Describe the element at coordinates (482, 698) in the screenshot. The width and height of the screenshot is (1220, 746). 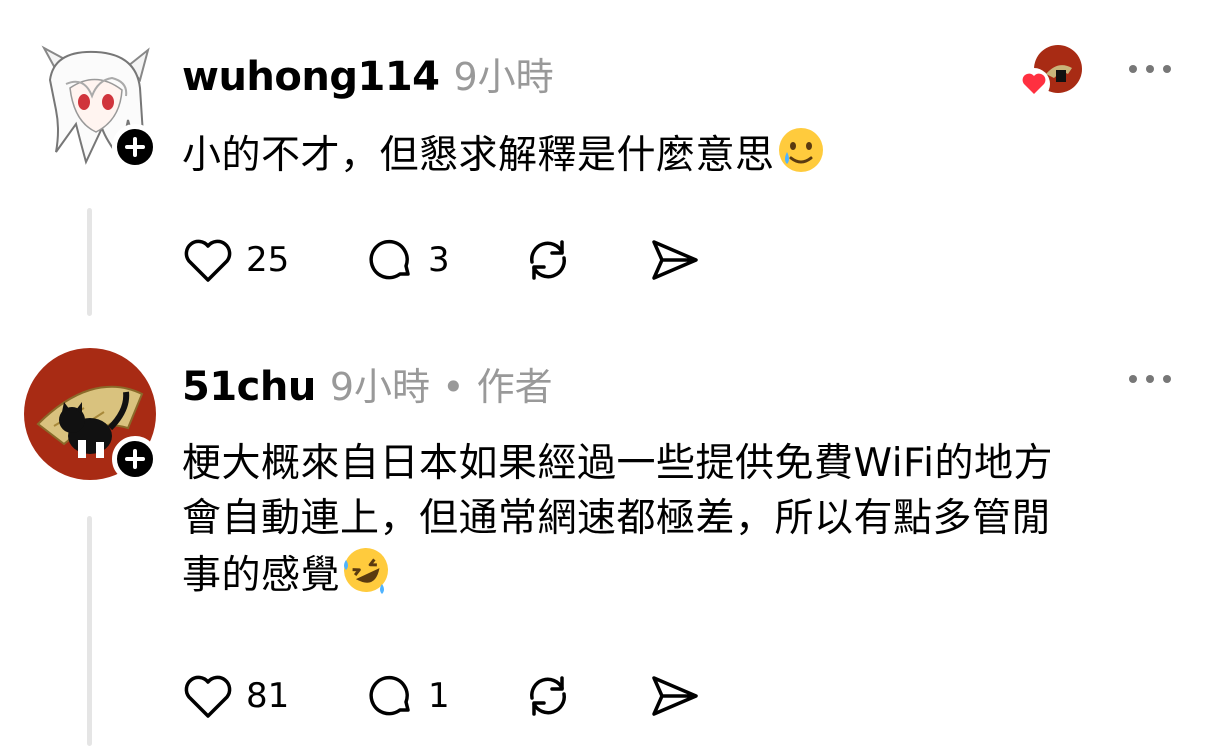
I see `action-bar: 81 1` at that location.